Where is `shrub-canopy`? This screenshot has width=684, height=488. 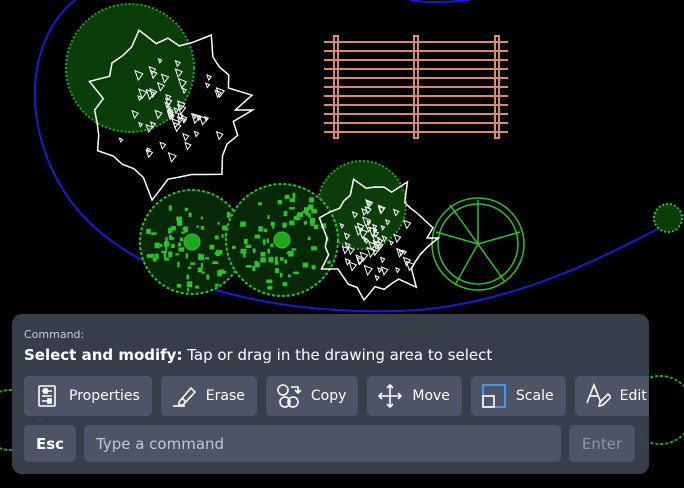
shrub-canopy is located at coordinates (130, 68).